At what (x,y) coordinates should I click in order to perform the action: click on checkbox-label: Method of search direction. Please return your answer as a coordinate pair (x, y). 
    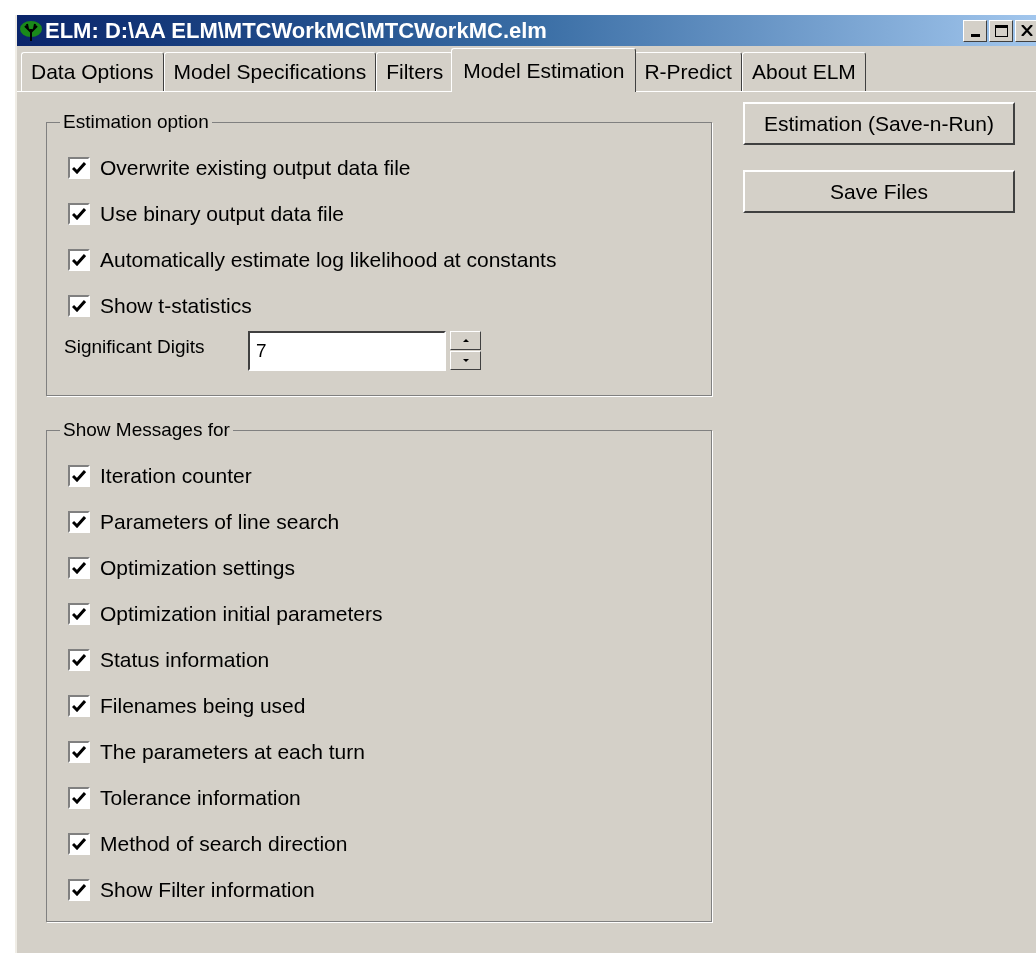
    Looking at the image, I should click on (224, 844).